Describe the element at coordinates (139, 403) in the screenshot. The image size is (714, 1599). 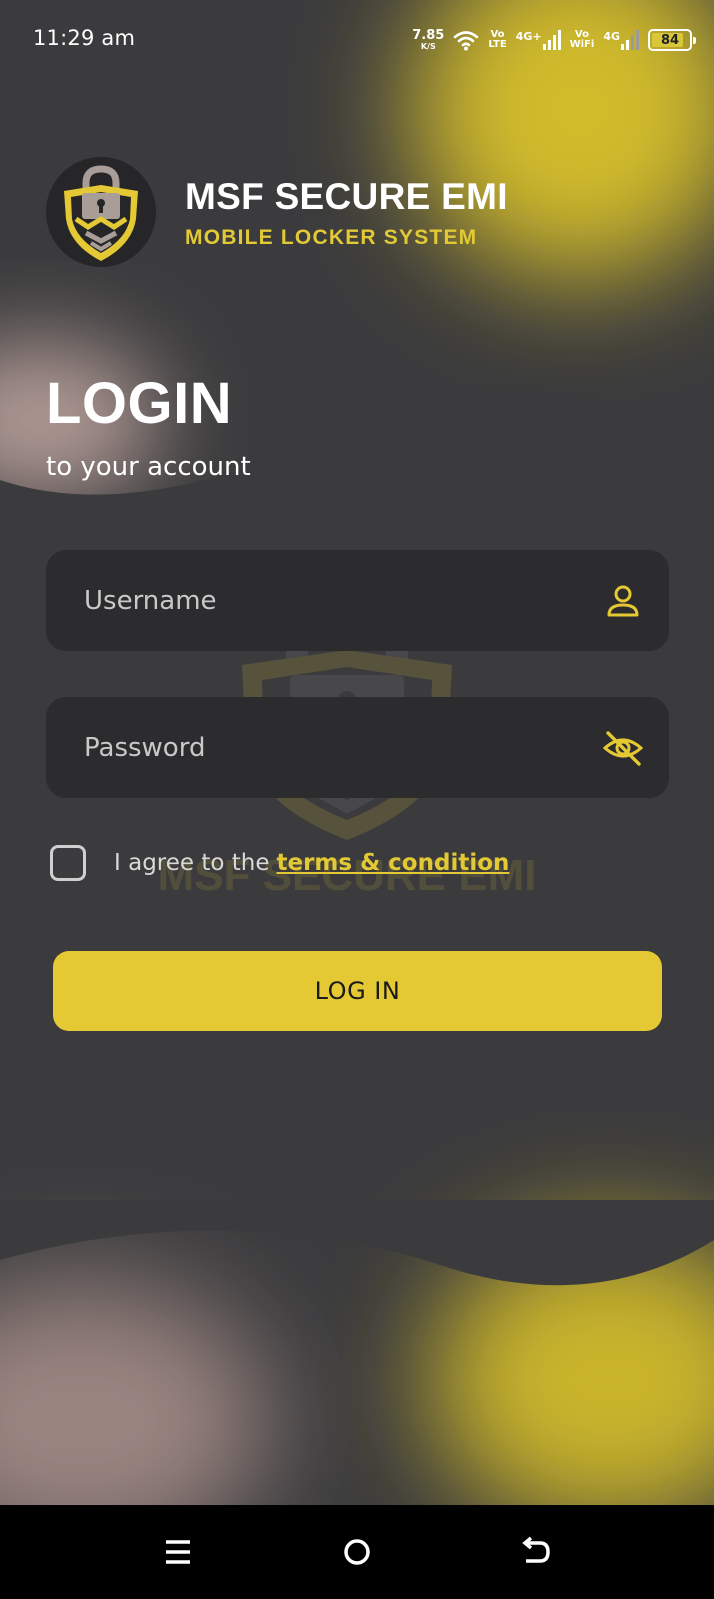
I see `page-title: LOGIN` at that location.